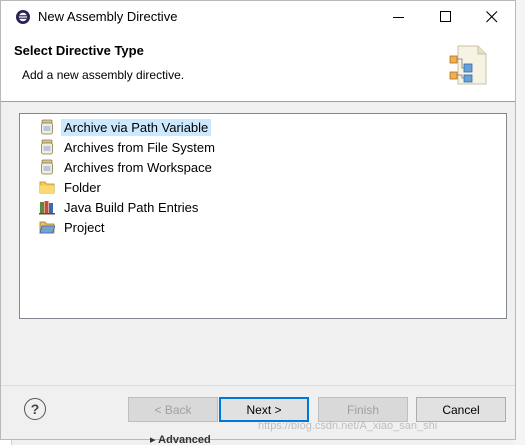 This screenshot has width=525, height=445. Describe the element at coordinates (136, 127) in the screenshot. I see `list-item-label: Archive via Path Variable` at that location.